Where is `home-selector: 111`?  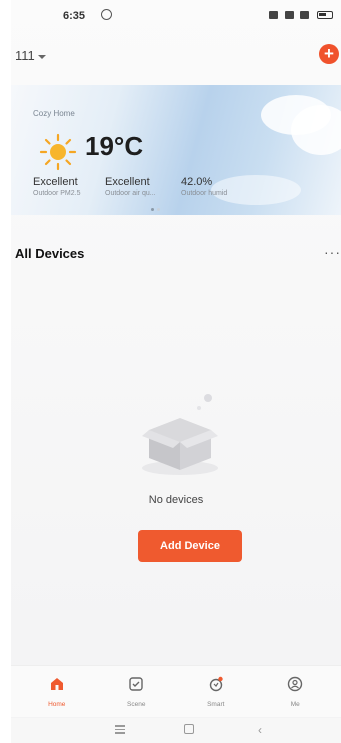 home-selector: 111 is located at coordinates (30, 55).